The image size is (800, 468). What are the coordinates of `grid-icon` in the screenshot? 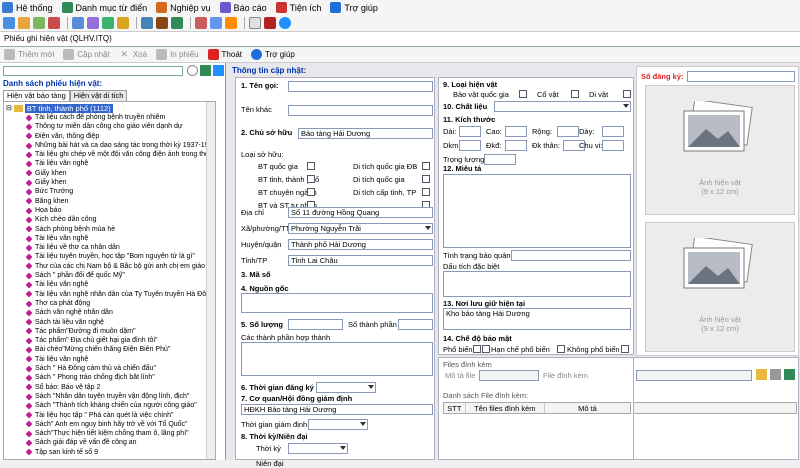 It's located at (108, 23).